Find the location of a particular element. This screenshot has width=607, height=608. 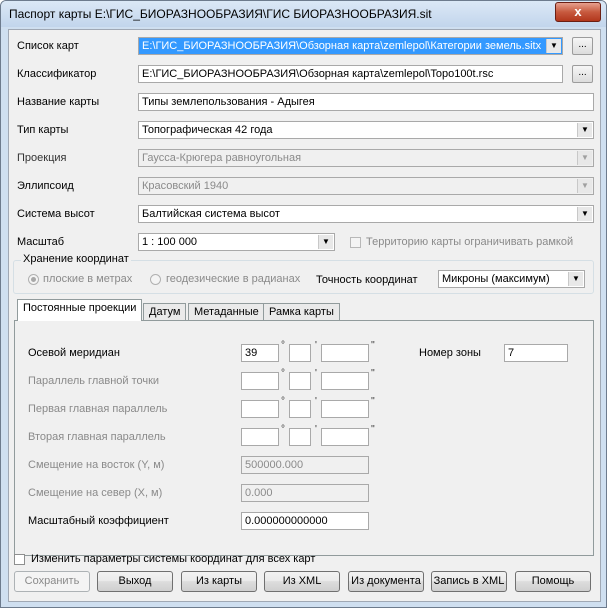

projection-combobox: Гаусса-Крюгера равноугольная ▼ is located at coordinates (366, 158).